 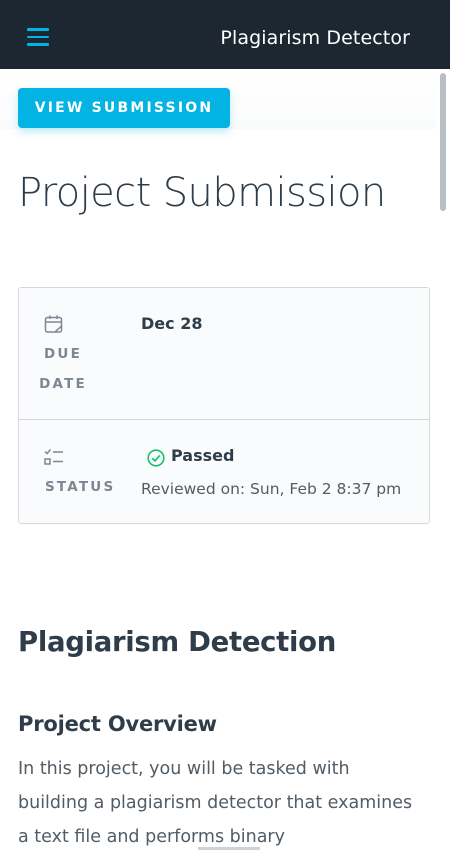 What do you see at coordinates (224, 419) in the screenshot?
I see `card-divider` at bounding box center [224, 419].